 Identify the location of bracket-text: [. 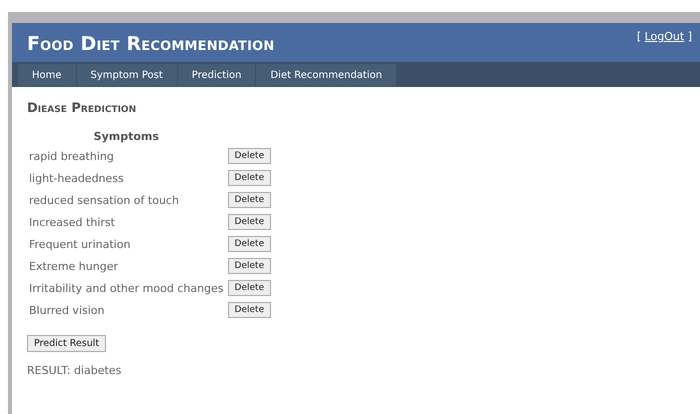
(639, 36).